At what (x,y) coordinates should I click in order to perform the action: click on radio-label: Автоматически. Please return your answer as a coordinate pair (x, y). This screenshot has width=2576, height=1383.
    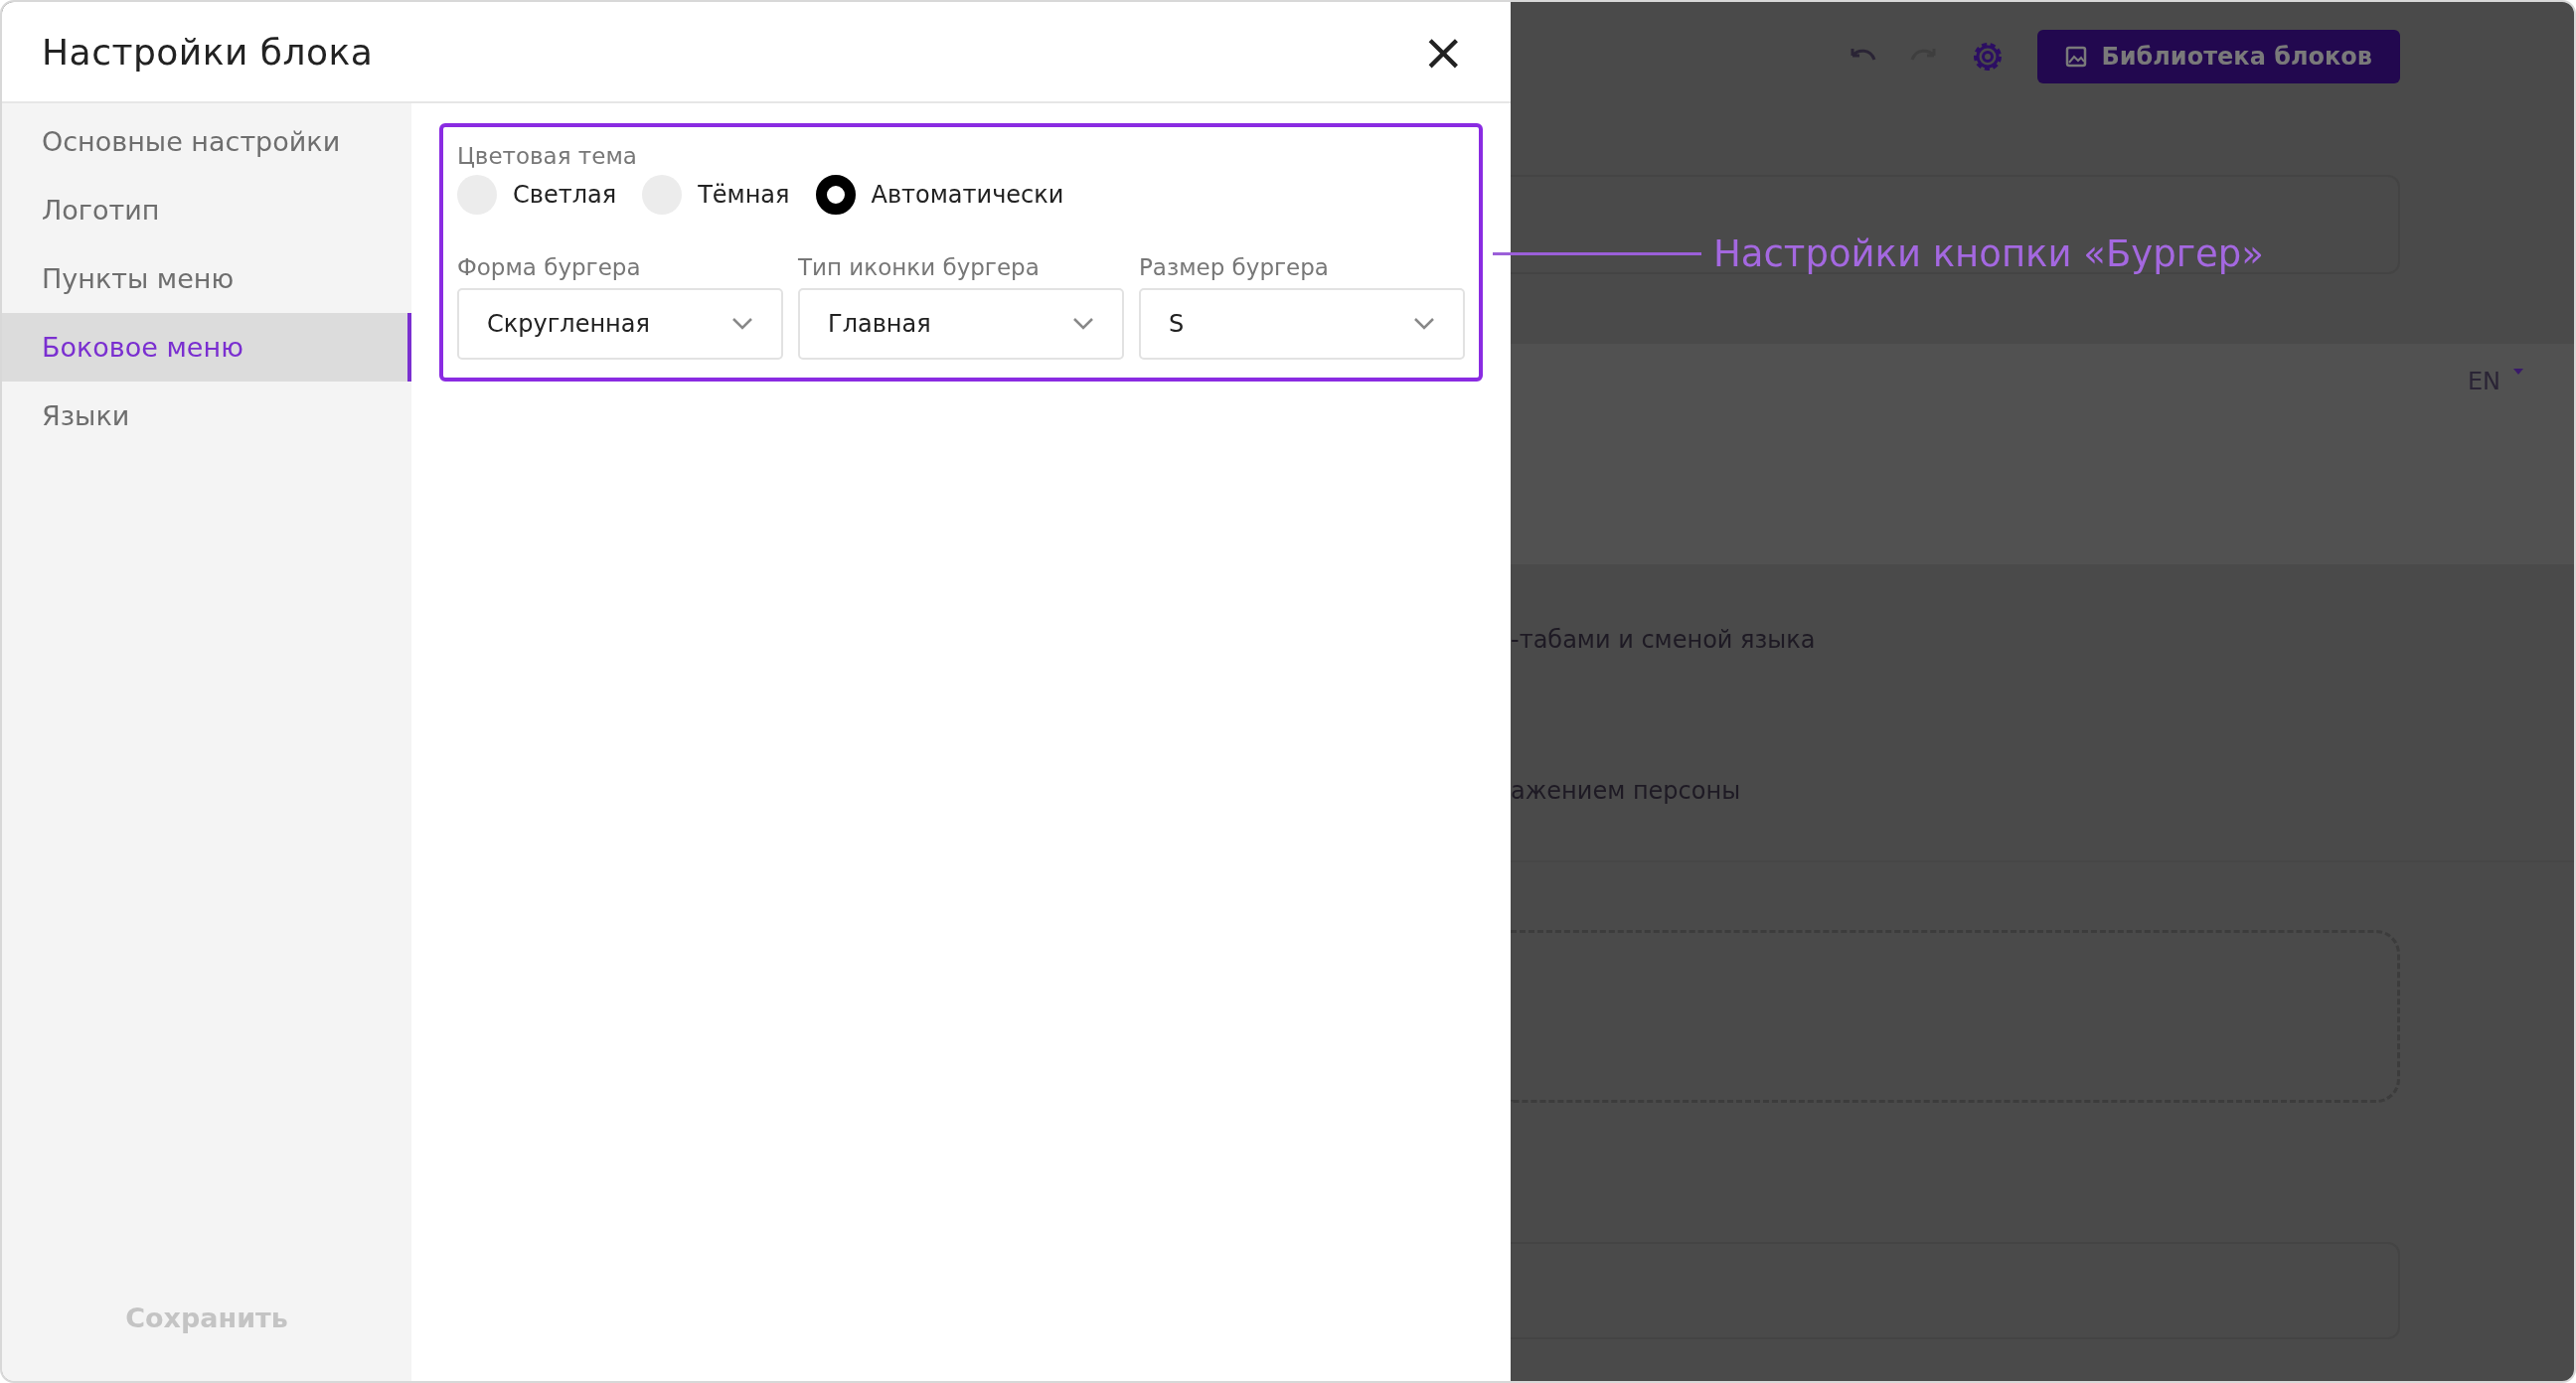
    Looking at the image, I should click on (967, 195).